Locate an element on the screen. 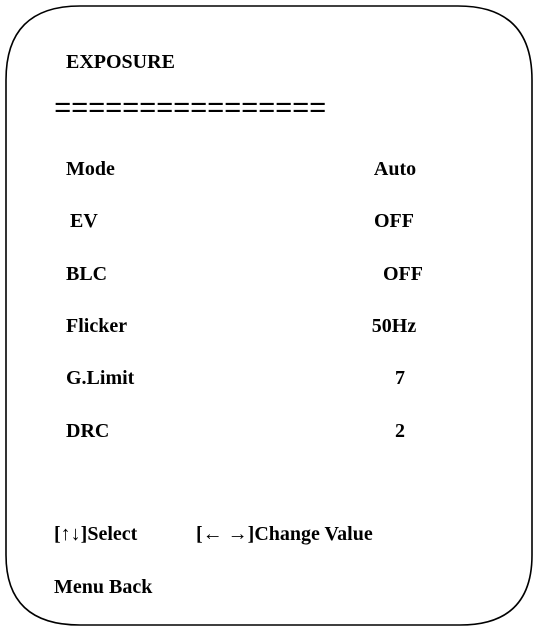 The height and width of the screenshot is (629, 538). menu-item-glimit-label: G.Limit is located at coordinates (100, 378).